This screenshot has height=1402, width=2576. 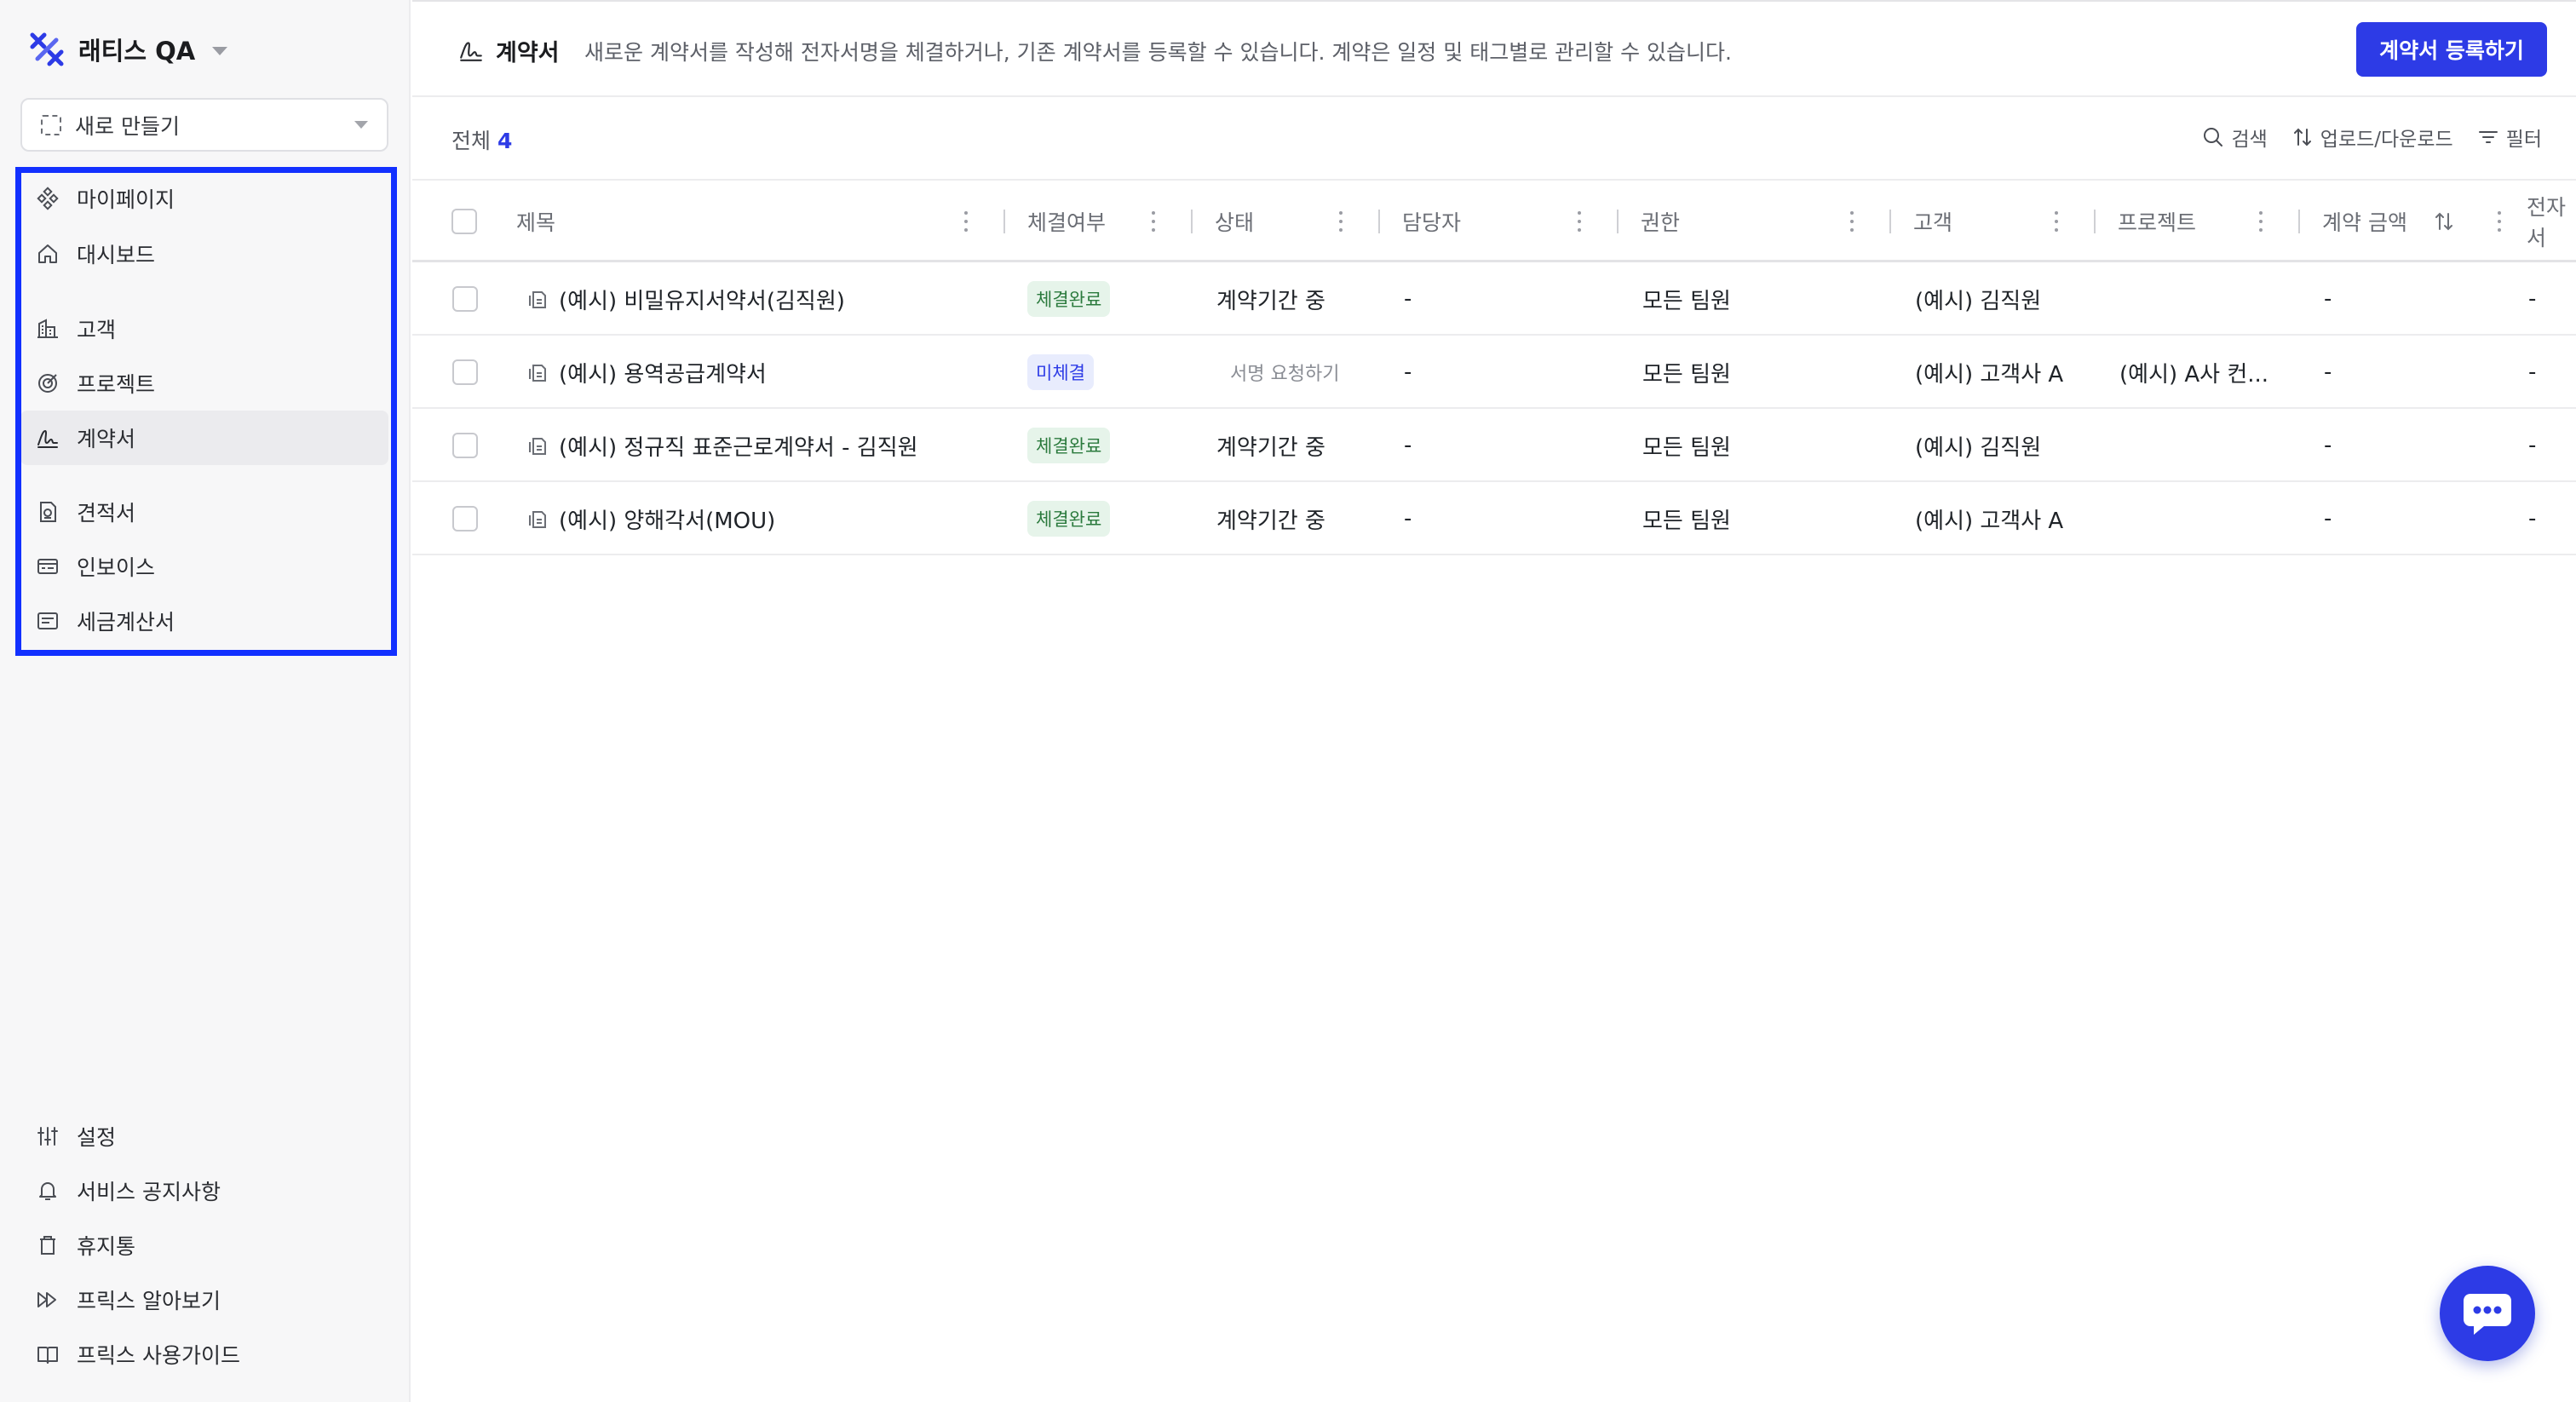 I want to click on upload-download-label: 업로드/다운로드, so click(x=2387, y=140).